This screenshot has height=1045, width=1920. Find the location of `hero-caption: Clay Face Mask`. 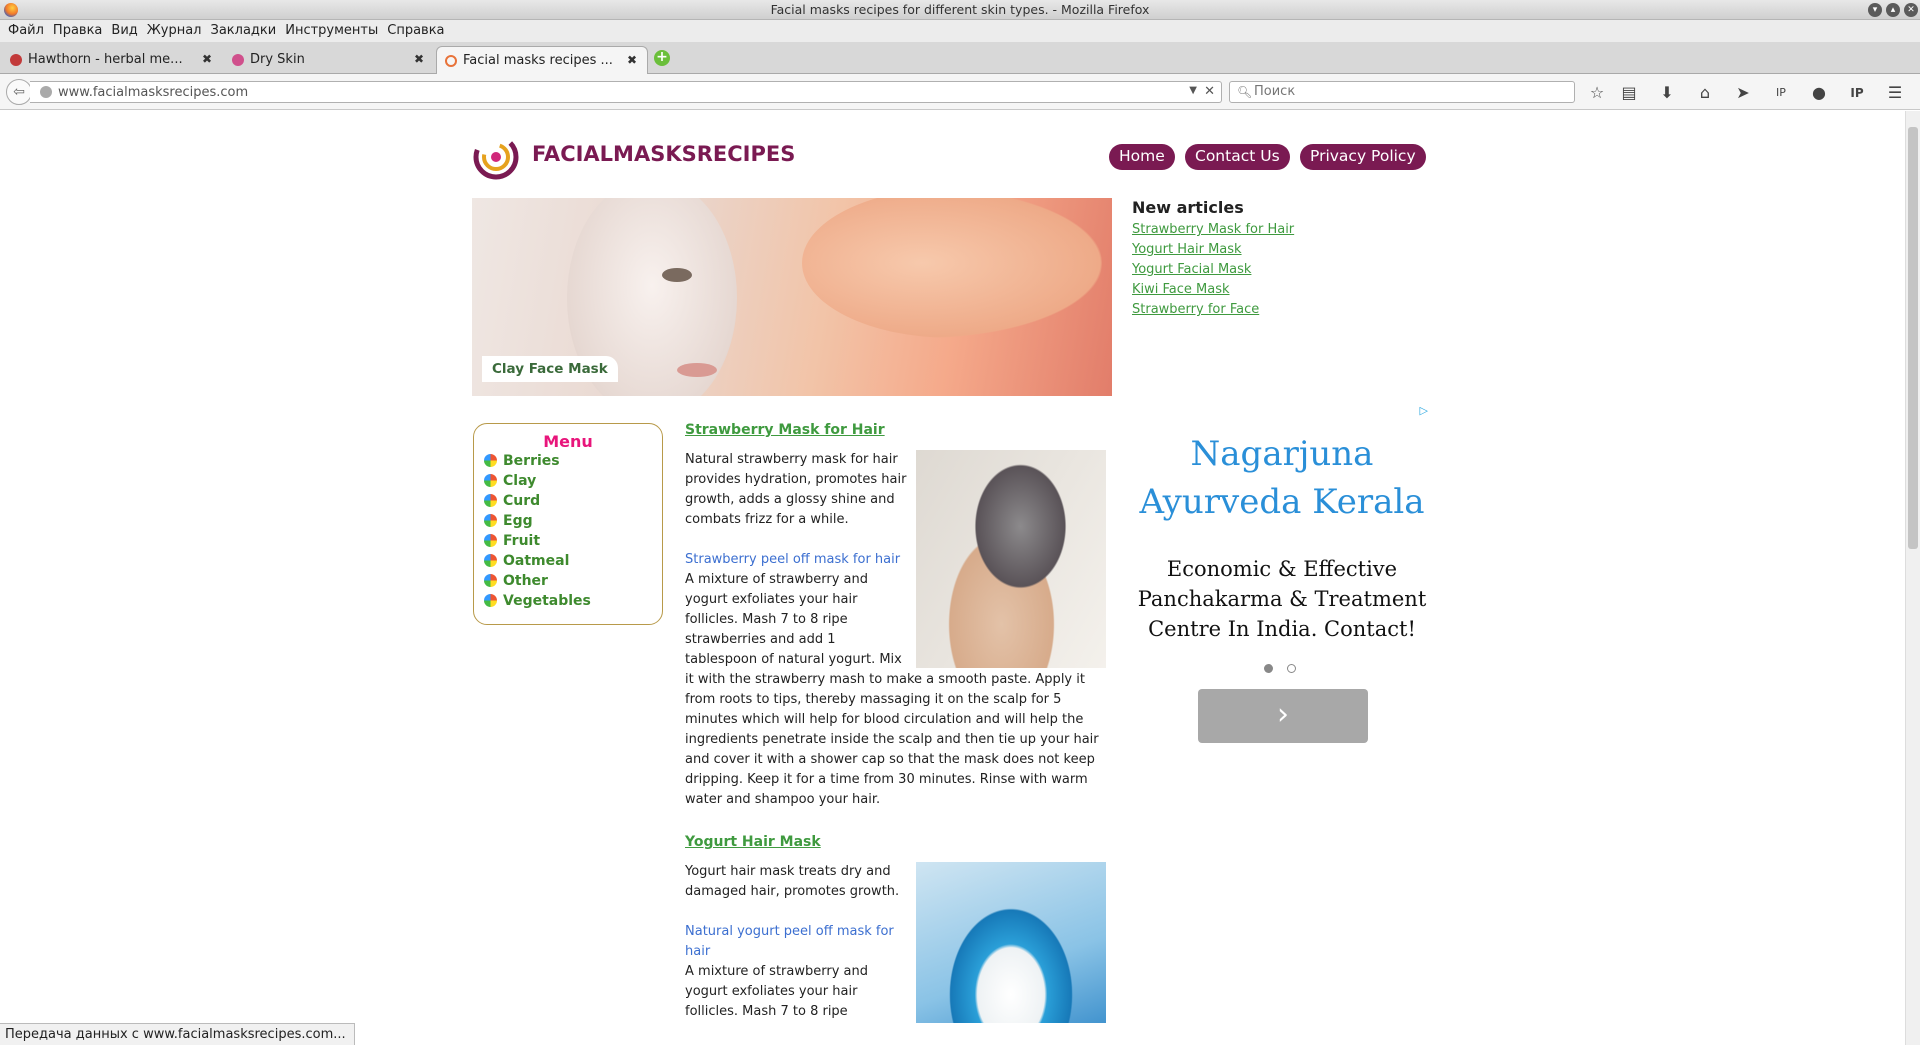

hero-caption: Clay Face Mask is located at coordinates (550, 369).